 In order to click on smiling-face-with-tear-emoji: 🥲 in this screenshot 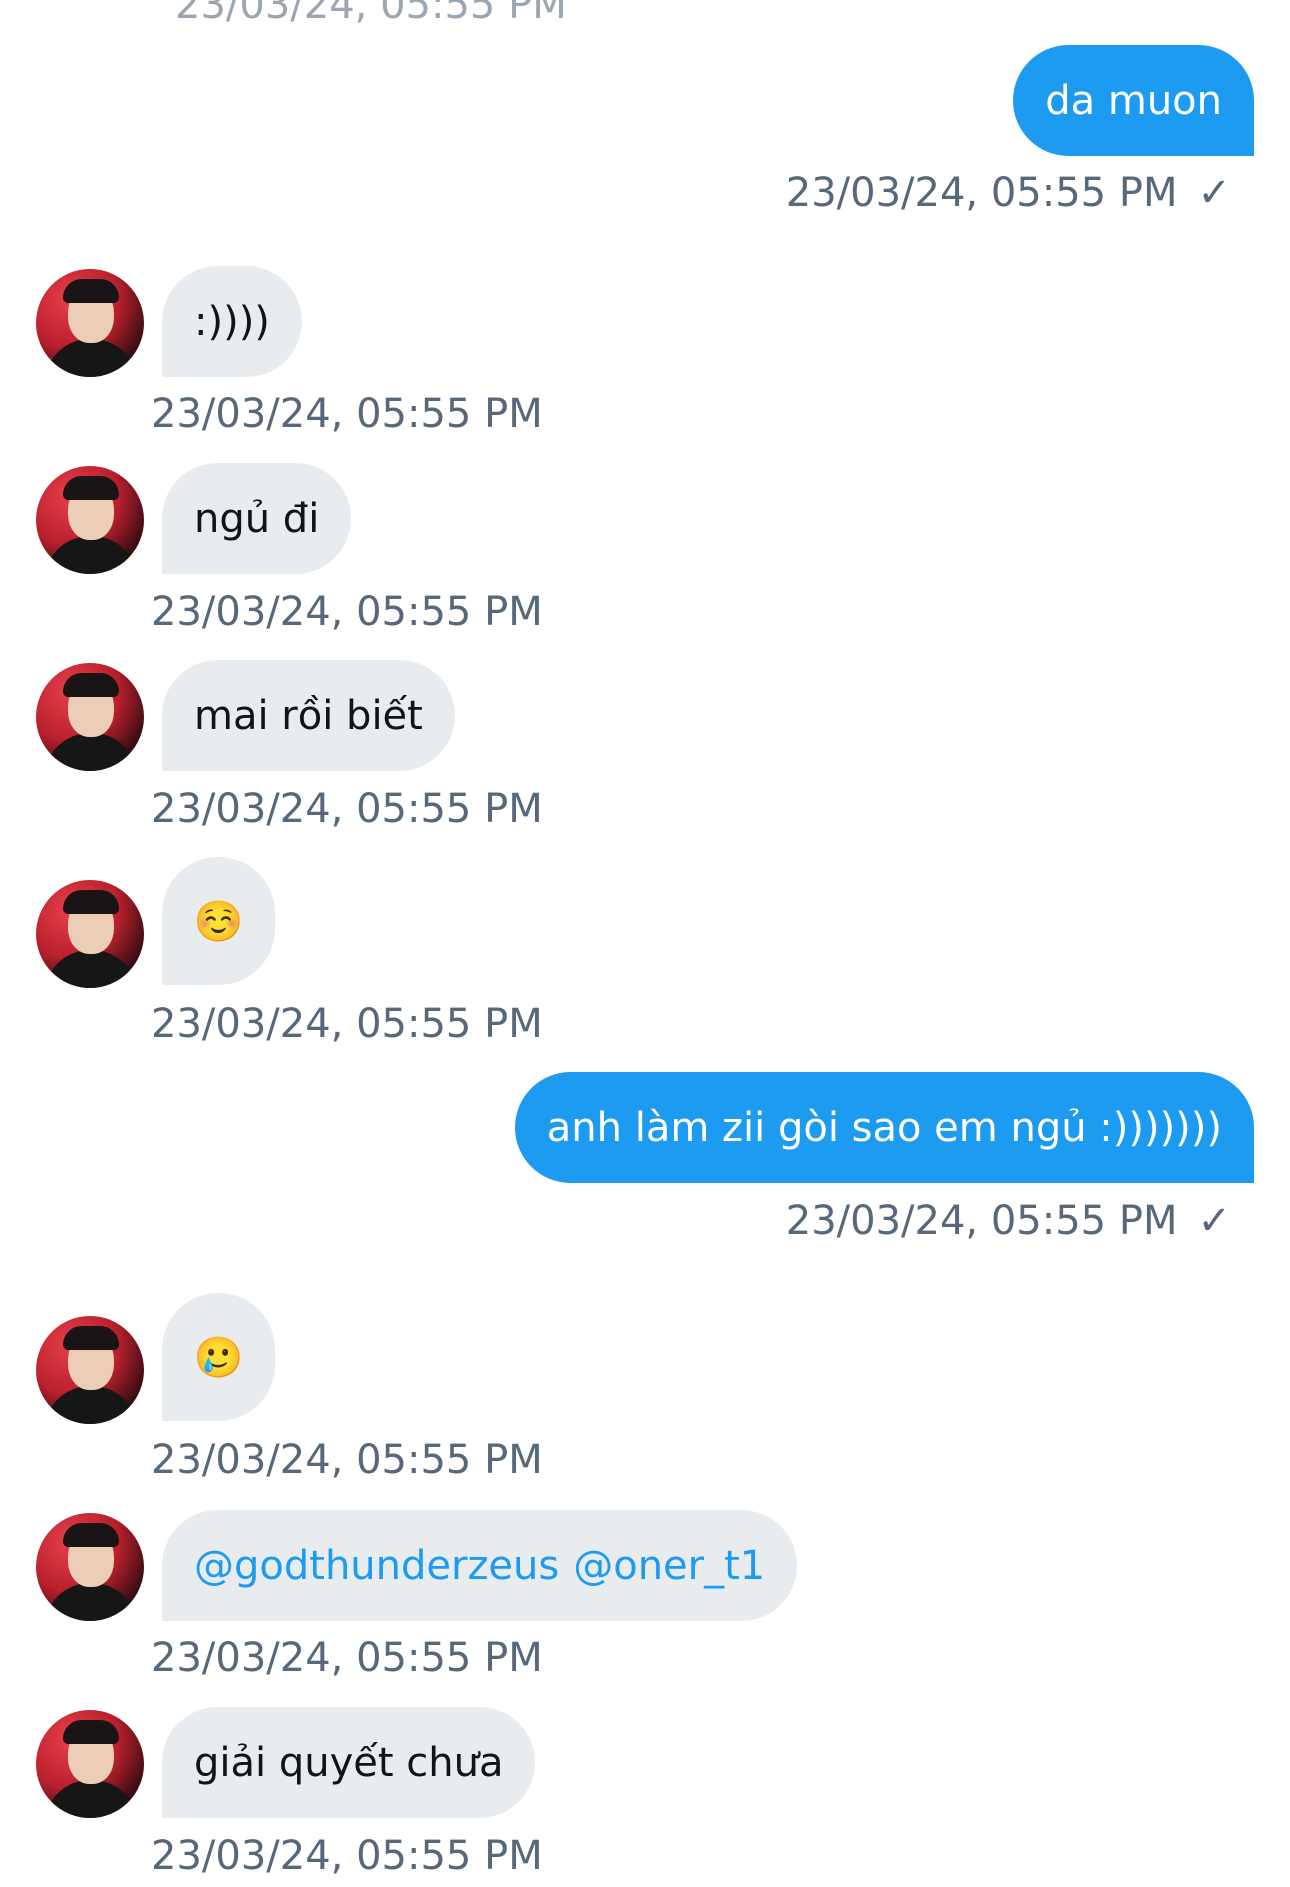, I will do `click(218, 1357)`.